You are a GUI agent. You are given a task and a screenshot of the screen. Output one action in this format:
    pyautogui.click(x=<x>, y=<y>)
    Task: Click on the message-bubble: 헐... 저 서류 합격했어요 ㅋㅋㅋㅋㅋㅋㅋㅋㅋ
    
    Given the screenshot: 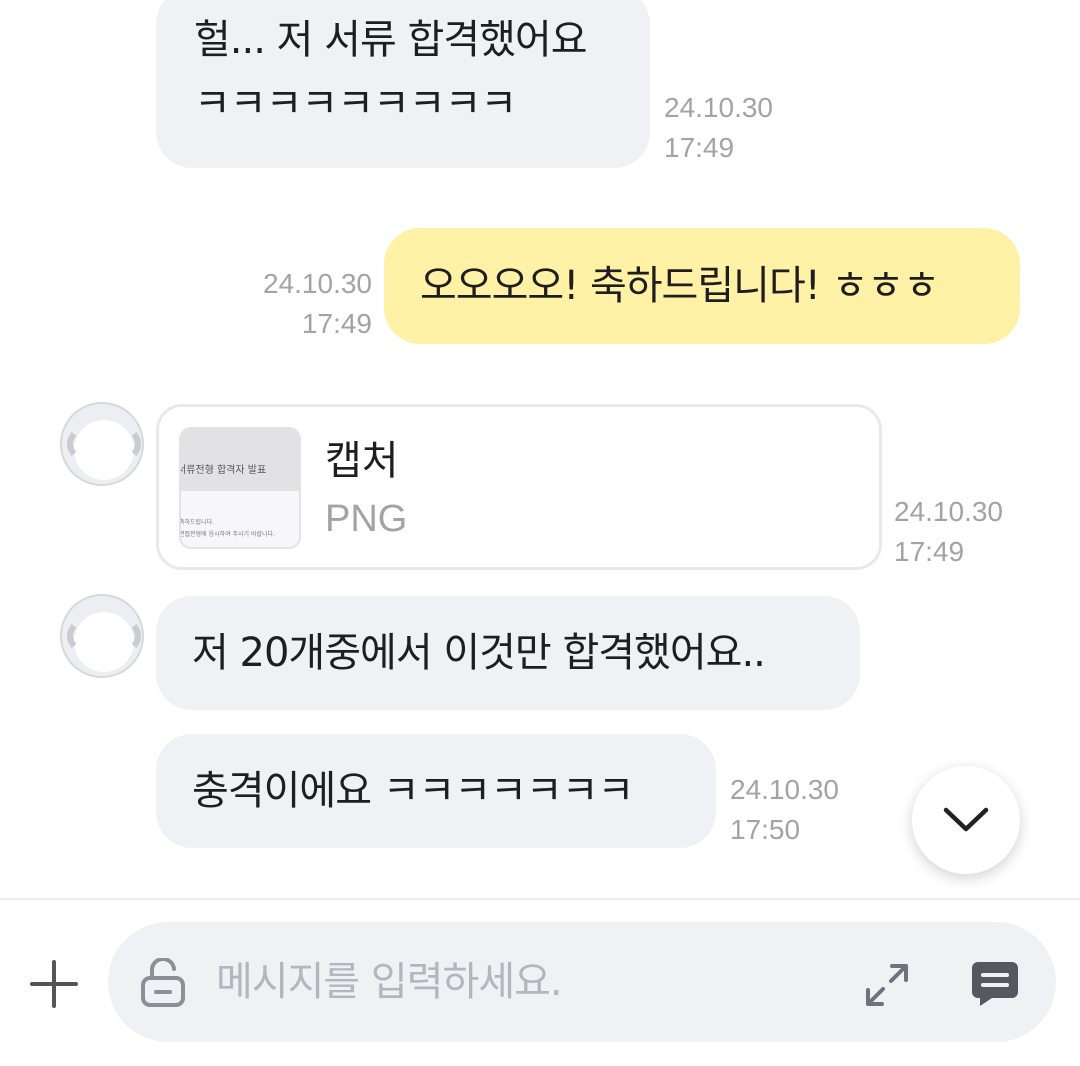 What is the action you would take?
    pyautogui.click(x=403, y=84)
    